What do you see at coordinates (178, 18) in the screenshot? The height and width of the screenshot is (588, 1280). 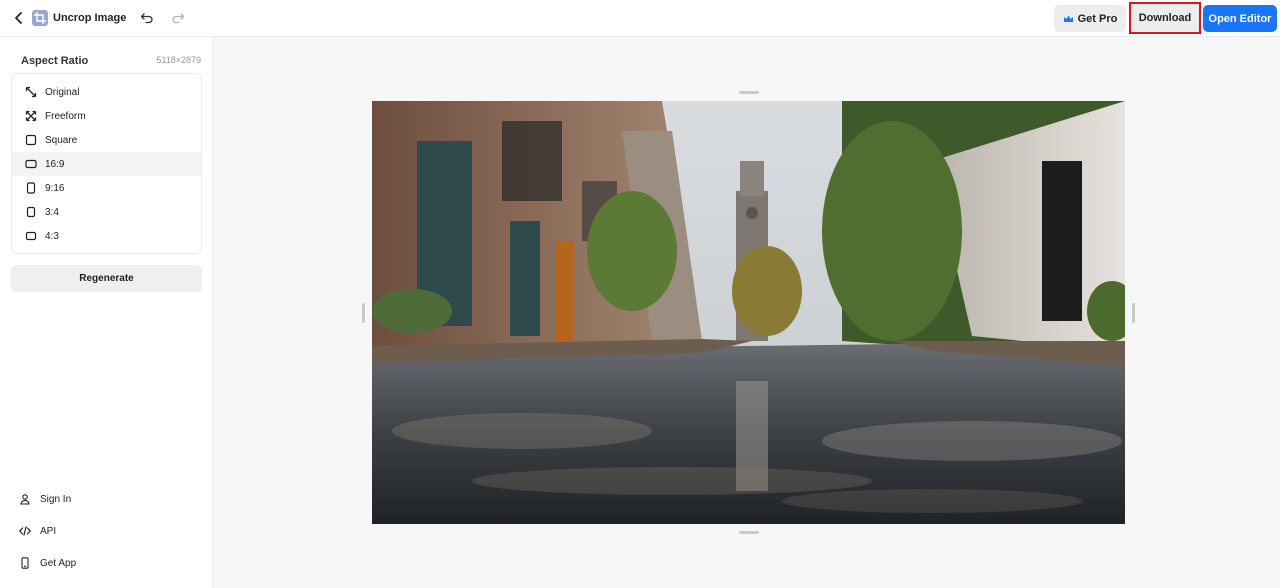 I see `redo-icon` at bounding box center [178, 18].